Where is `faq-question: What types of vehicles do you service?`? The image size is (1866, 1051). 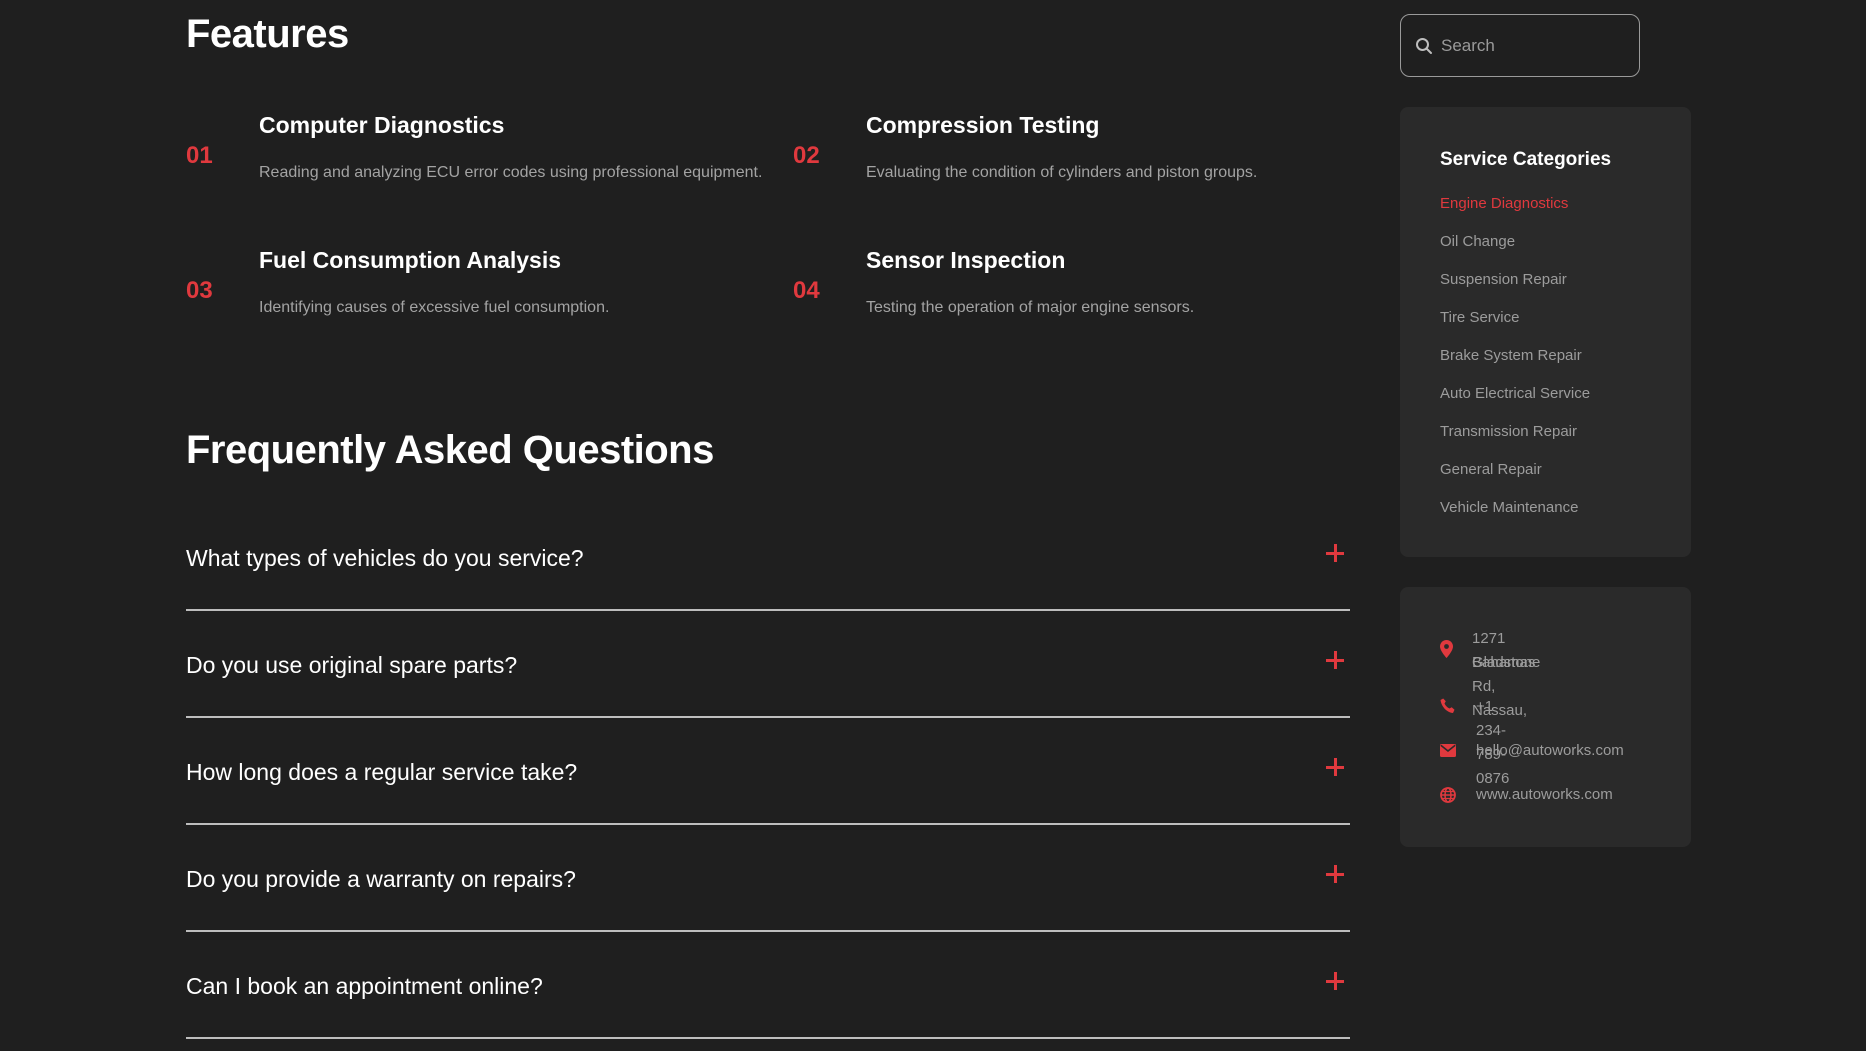 faq-question: What types of vehicles do you service? is located at coordinates (385, 558).